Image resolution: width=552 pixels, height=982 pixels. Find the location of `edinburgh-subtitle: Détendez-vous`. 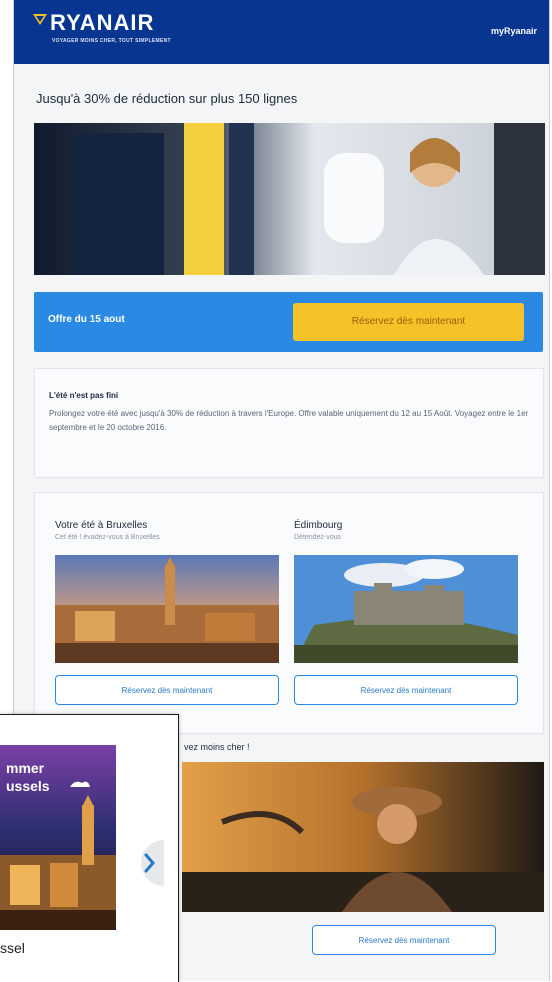

edinburgh-subtitle: Détendez-vous is located at coordinates (318, 537).